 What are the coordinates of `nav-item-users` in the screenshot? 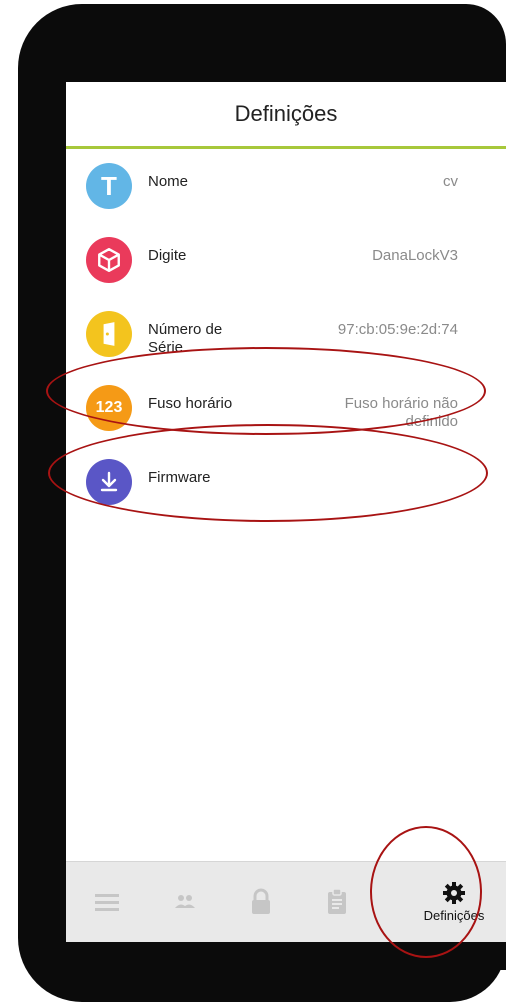 It's located at (185, 902).